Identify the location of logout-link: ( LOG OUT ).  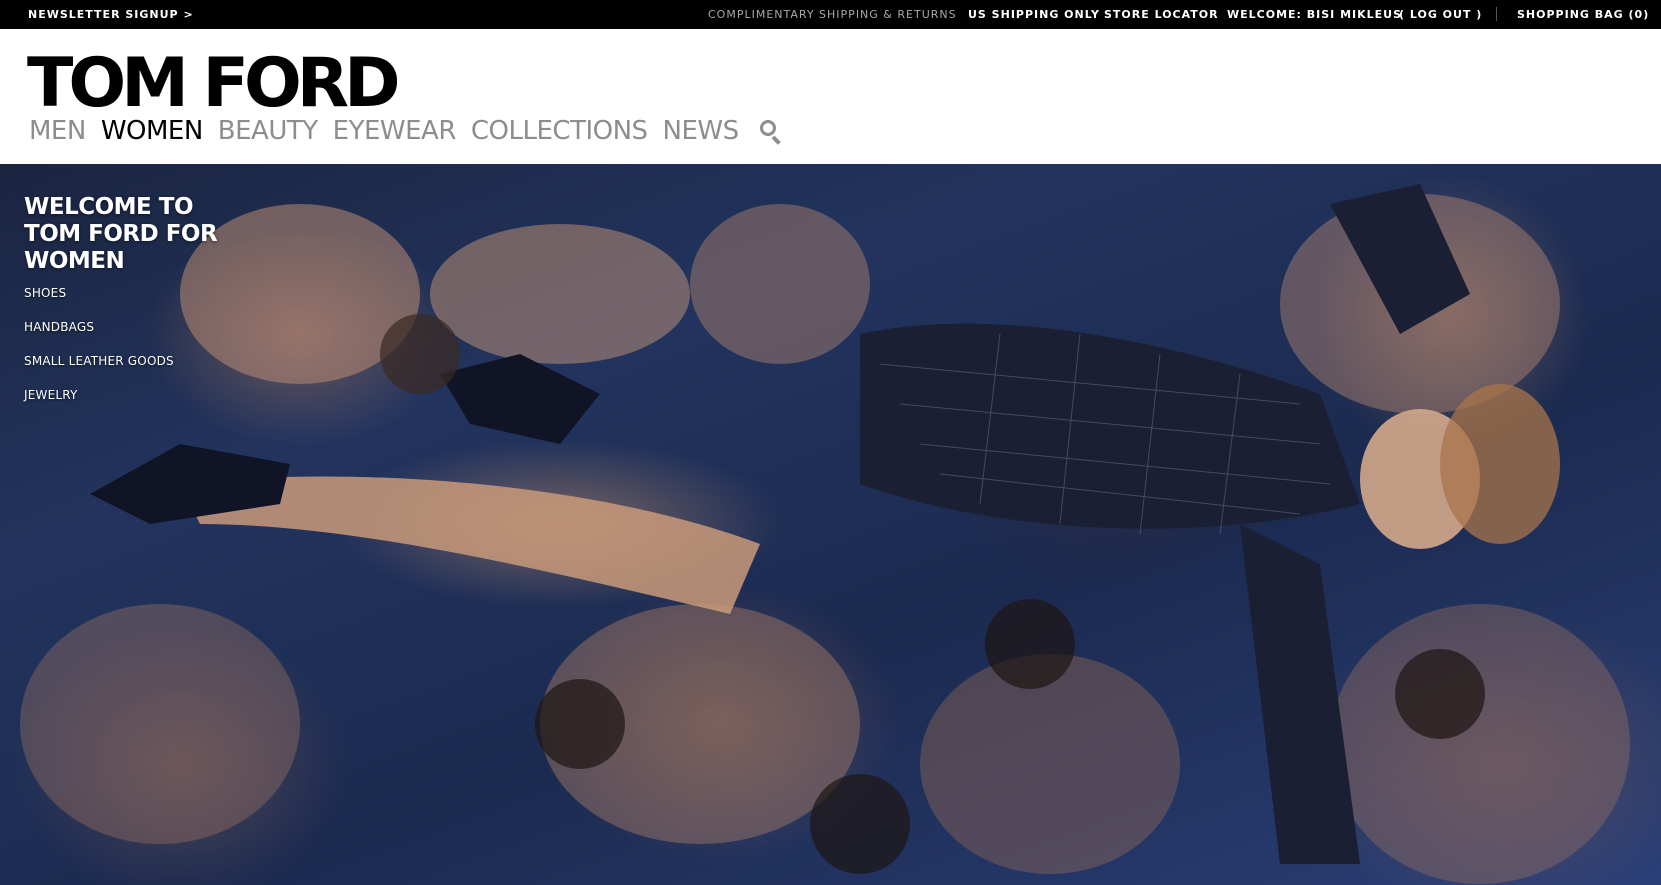
(1440, 14).